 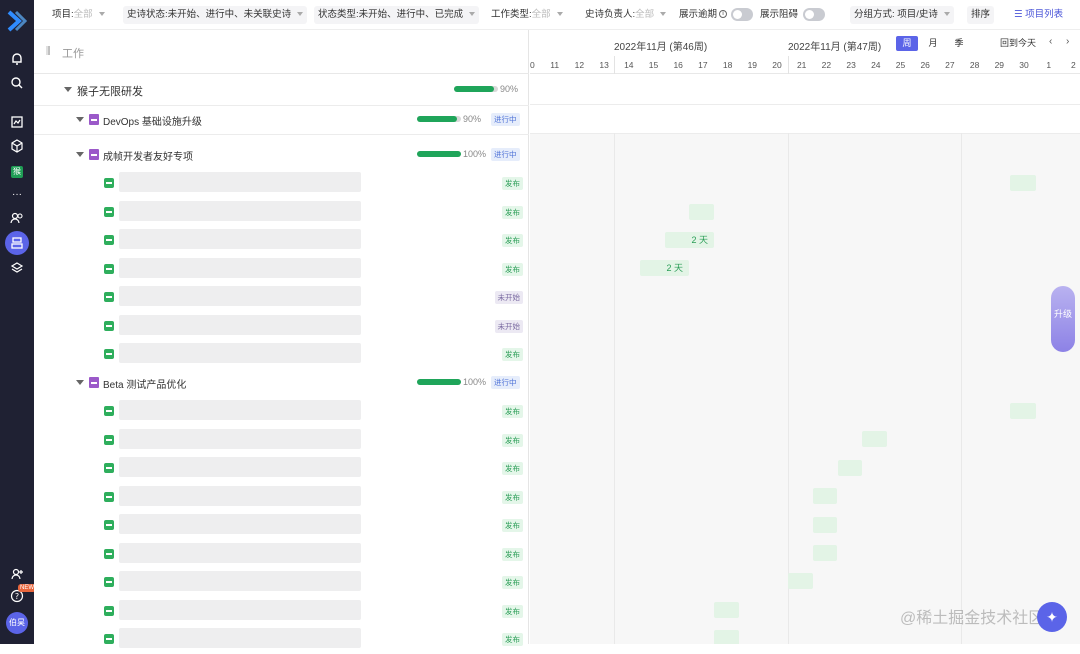 I want to click on assistant-fab-icon: ✦, so click(x=1052, y=617).